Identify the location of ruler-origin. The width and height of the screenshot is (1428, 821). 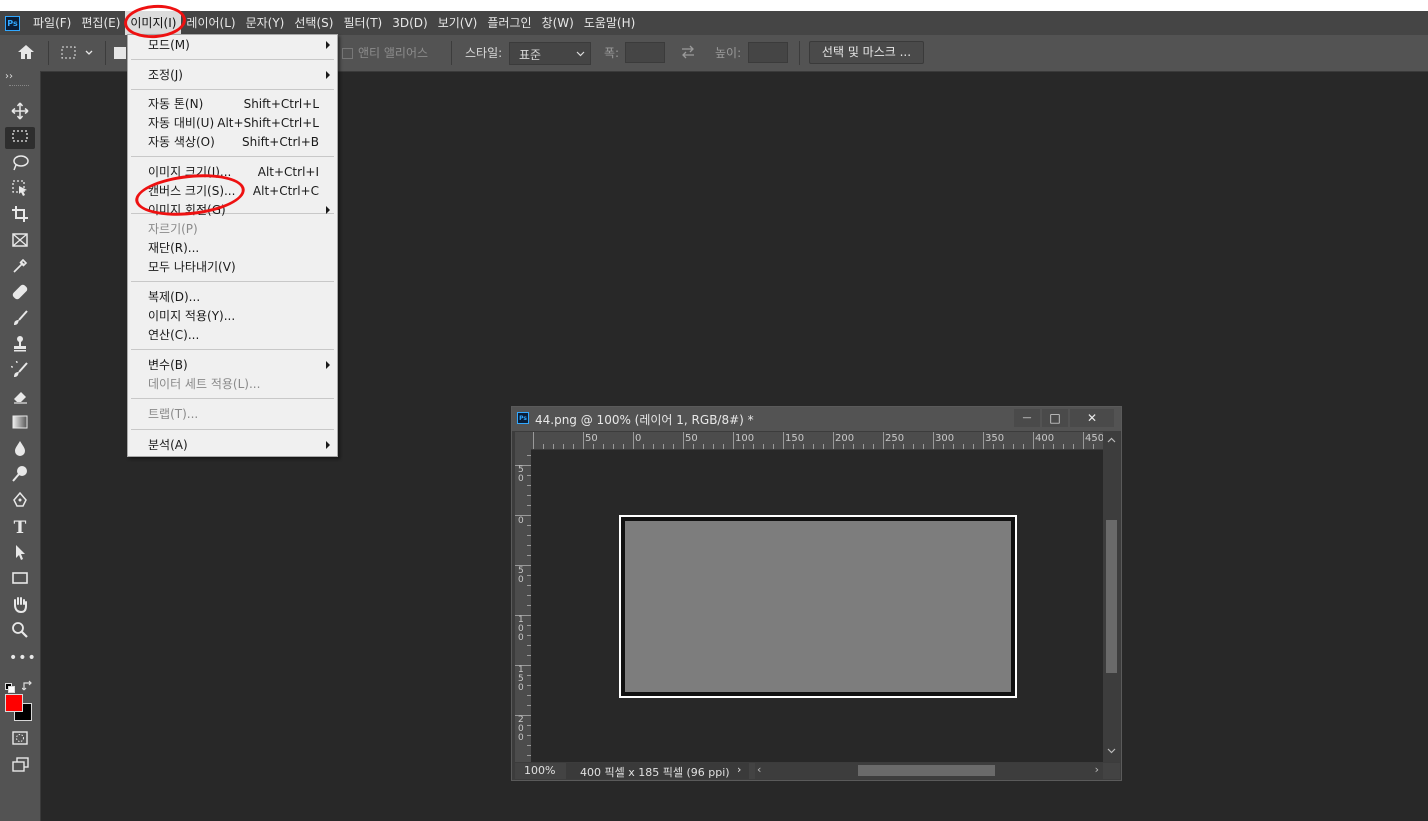
(523, 441).